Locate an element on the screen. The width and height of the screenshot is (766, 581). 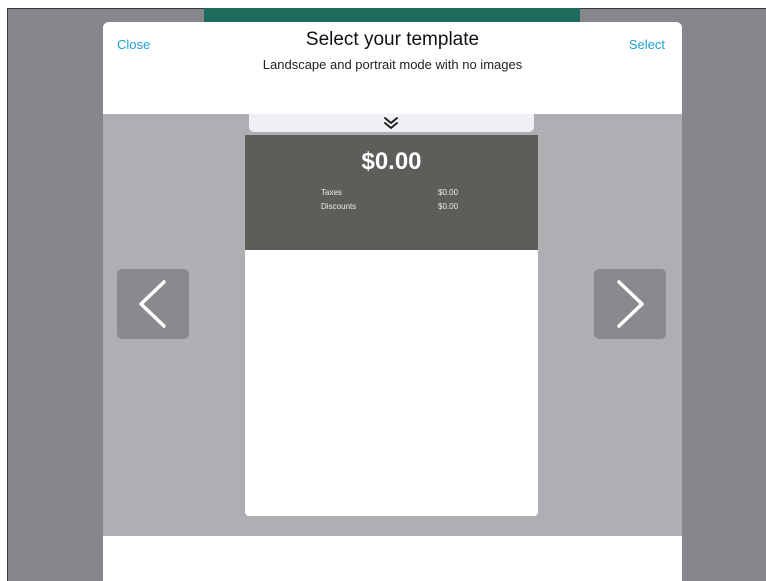
order-total: $0.00 is located at coordinates (391, 161).